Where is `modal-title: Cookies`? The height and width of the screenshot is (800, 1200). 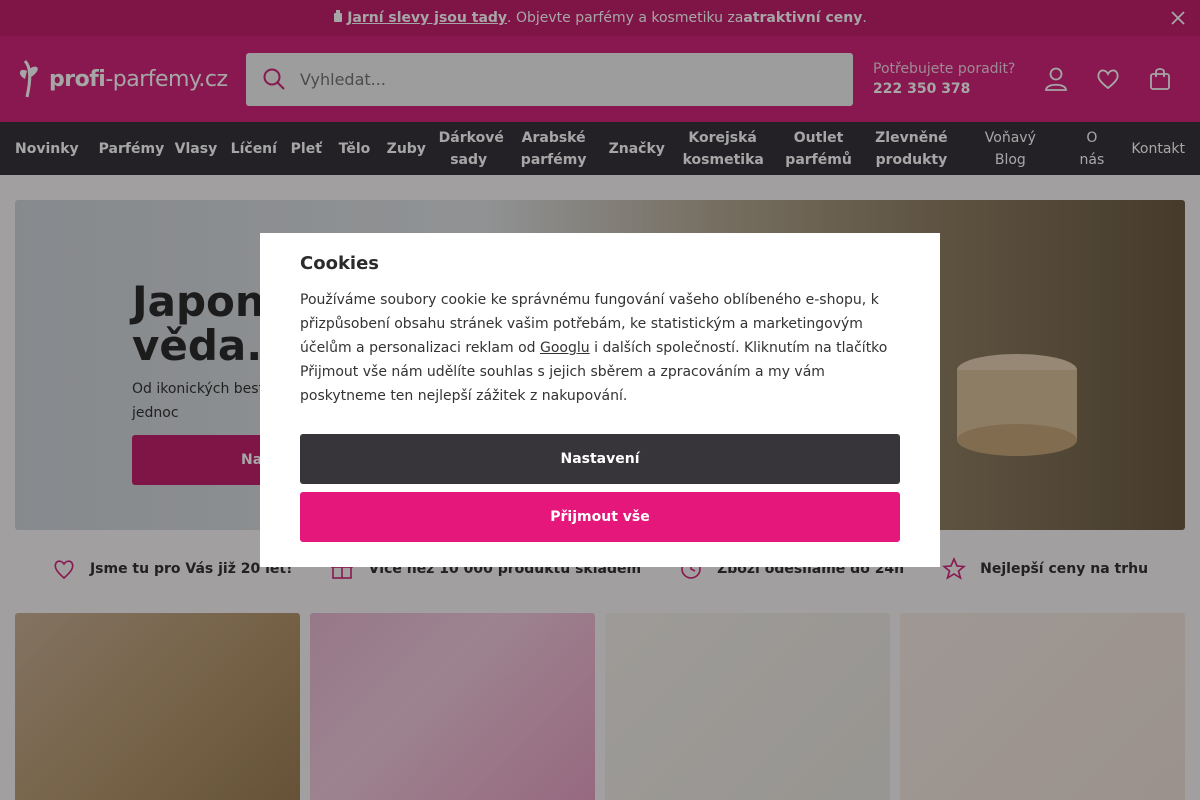
modal-title: Cookies is located at coordinates (340, 263).